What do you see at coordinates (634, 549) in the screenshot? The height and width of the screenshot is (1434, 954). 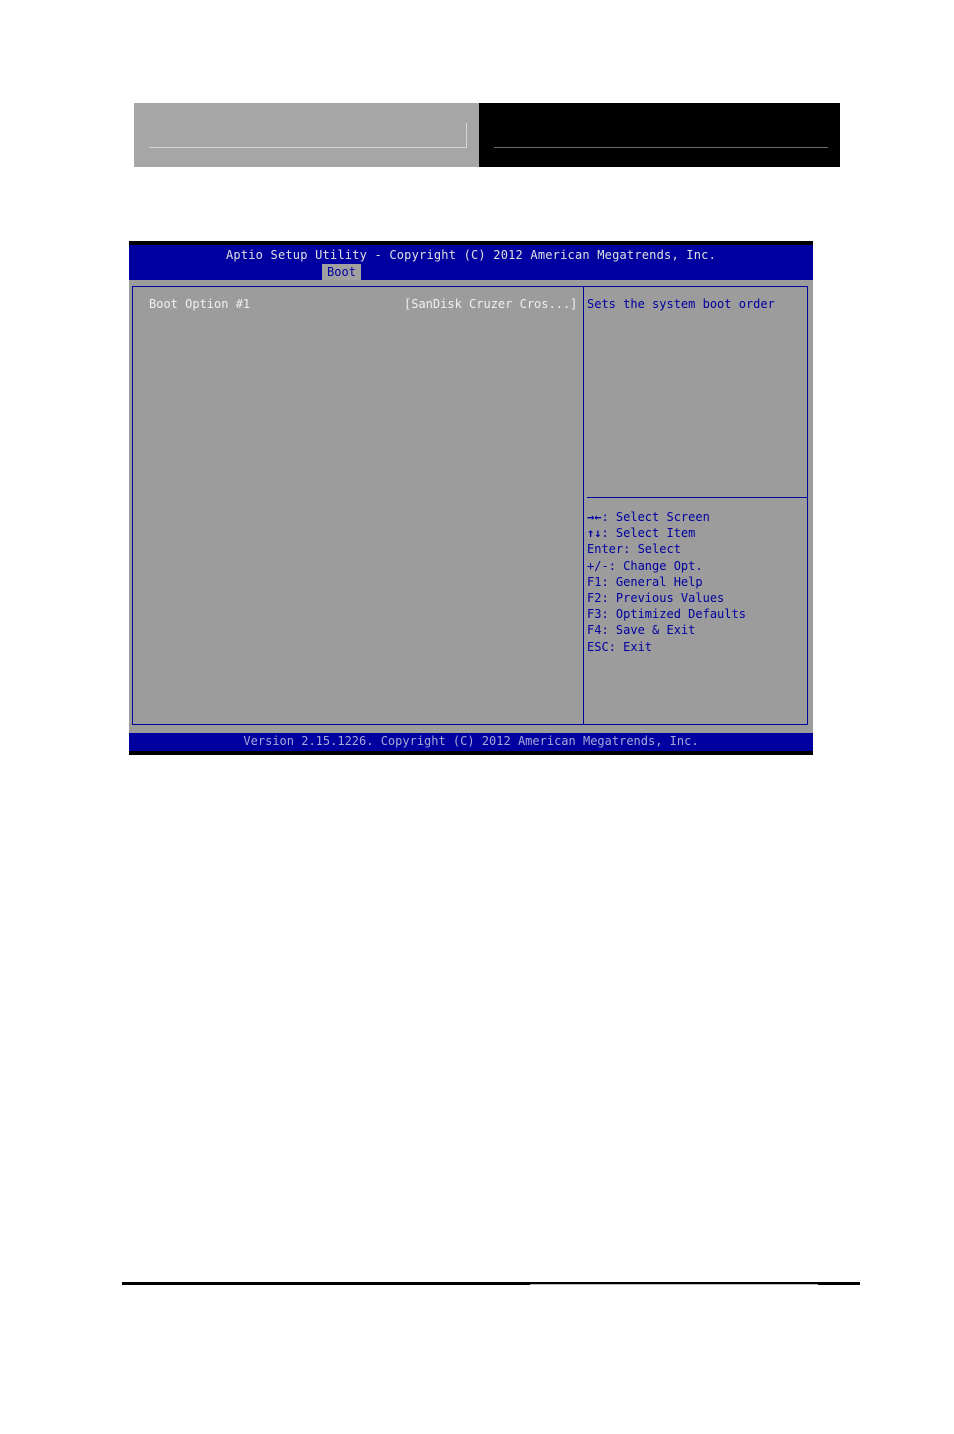 I see `key-hint-enter: Enter: Select` at bounding box center [634, 549].